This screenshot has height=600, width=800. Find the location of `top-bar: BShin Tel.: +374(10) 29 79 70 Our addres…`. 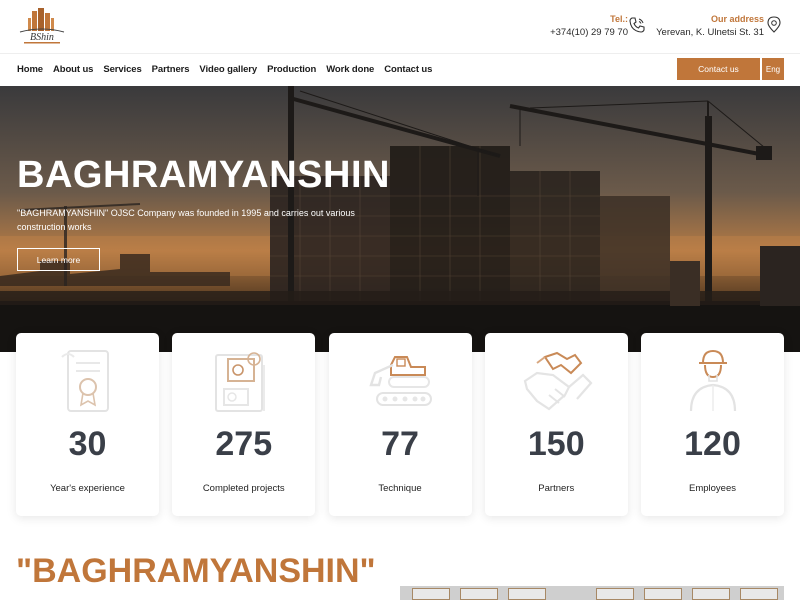

top-bar: BShin Tel.: +374(10) 29 79 70 Our addres… is located at coordinates (400, 27).